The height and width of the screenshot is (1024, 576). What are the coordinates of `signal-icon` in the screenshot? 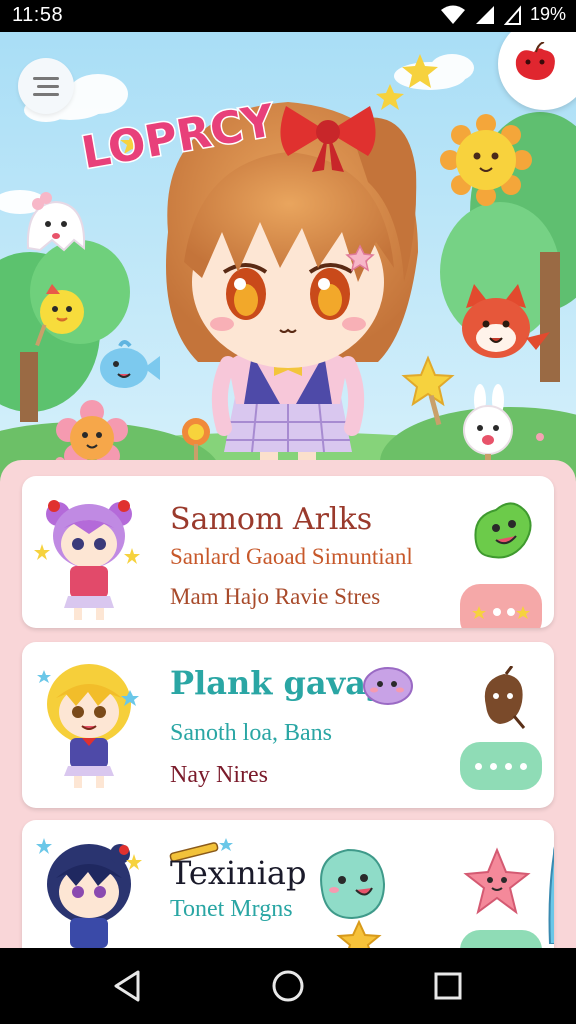 It's located at (484, 14).